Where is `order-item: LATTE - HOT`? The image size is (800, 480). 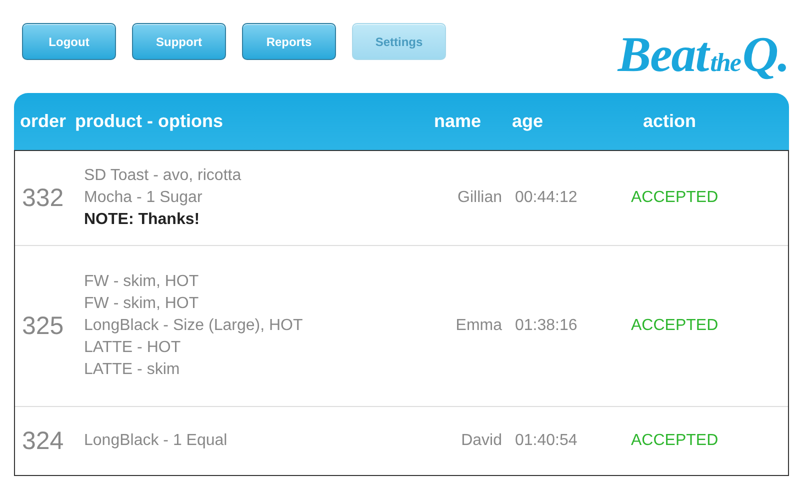 order-item: LATTE - HOT is located at coordinates (133, 348).